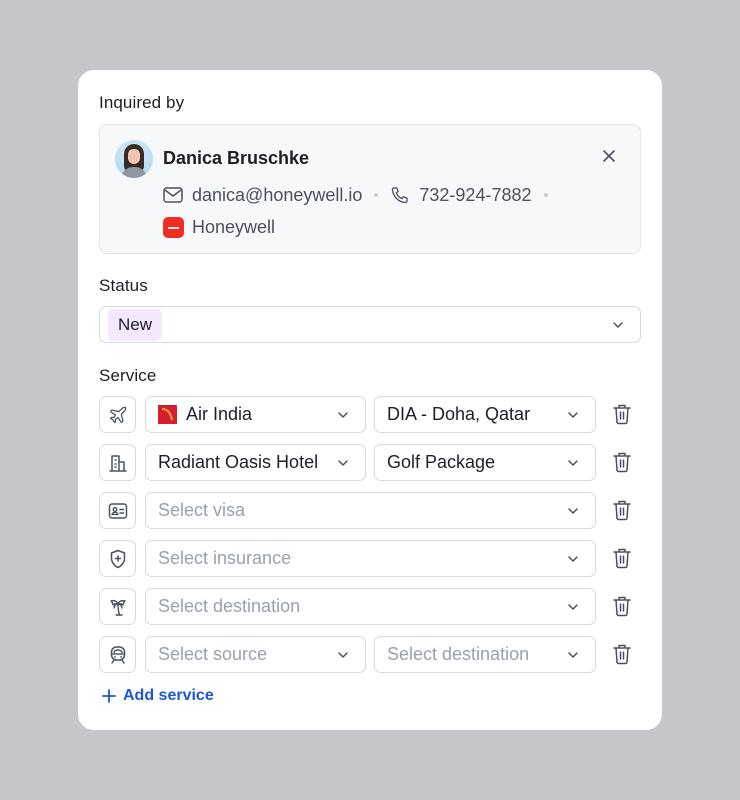 Image resolution: width=740 pixels, height=800 pixels. I want to click on contact-company: Honeywell, so click(219, 227).